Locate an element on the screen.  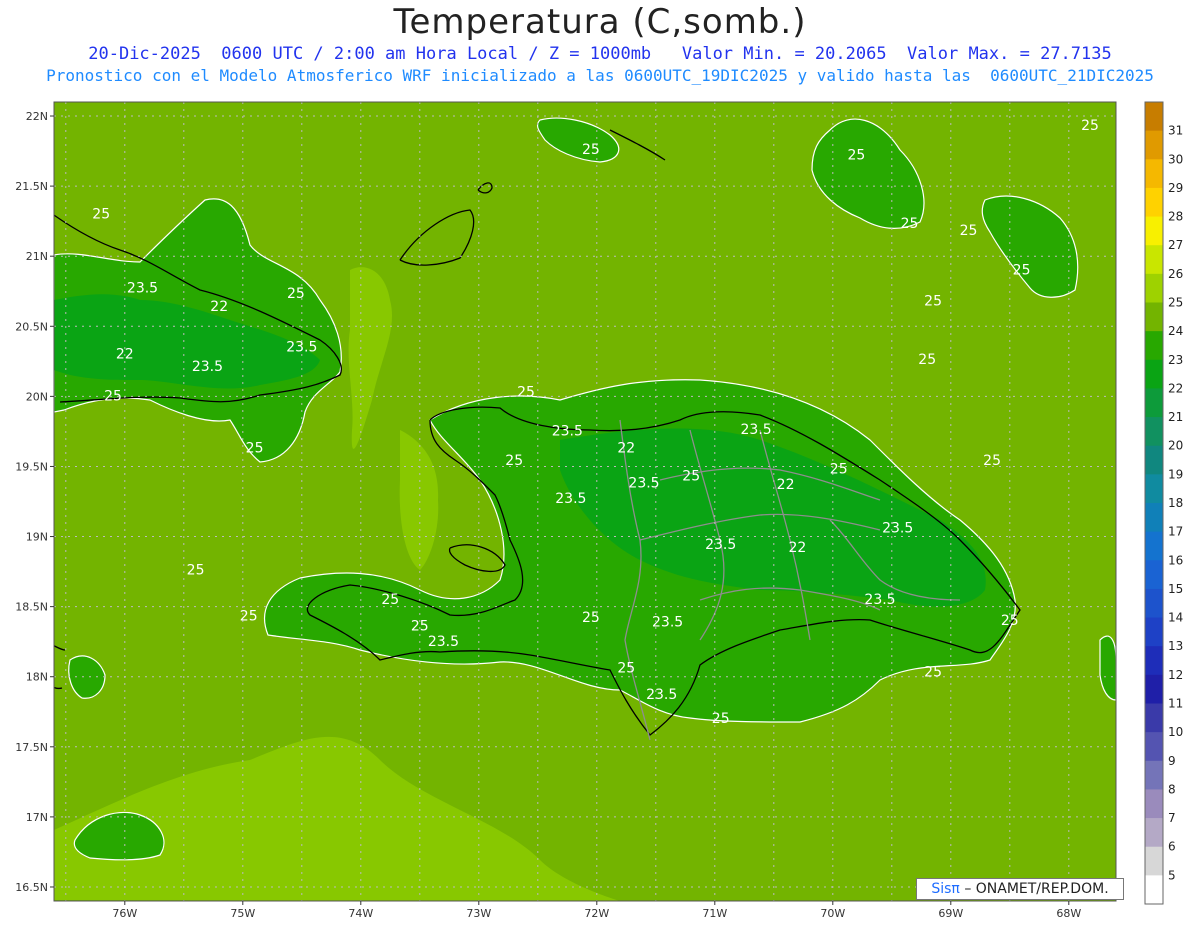
colorbar-label: 12 is located at coordinates (1175, 675).